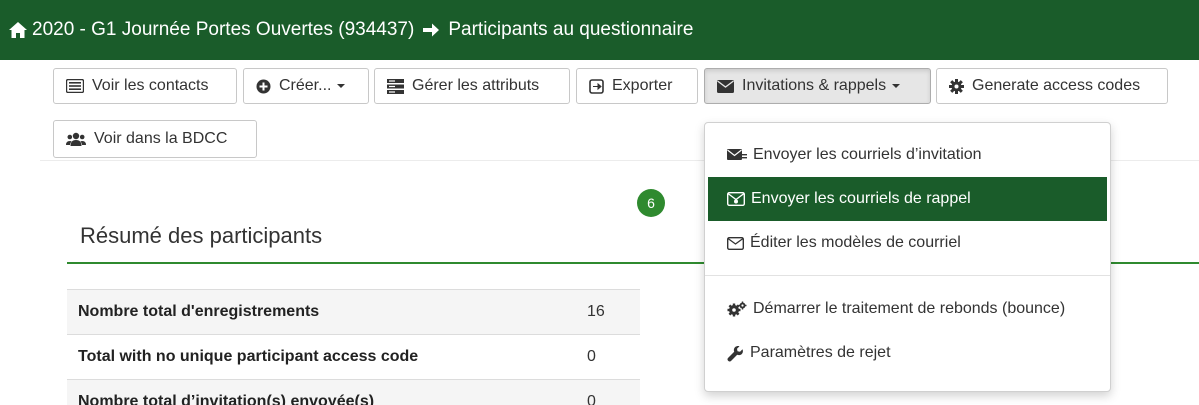  I want to click on view-contacts-button: Voir les contacts, so click(145, 86).